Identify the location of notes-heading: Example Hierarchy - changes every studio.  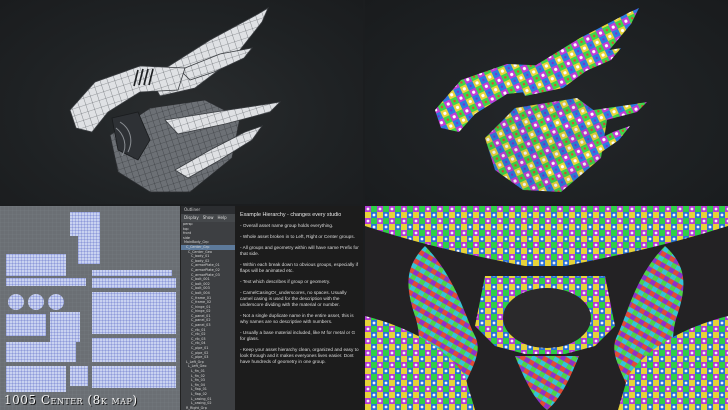
(291, 215).